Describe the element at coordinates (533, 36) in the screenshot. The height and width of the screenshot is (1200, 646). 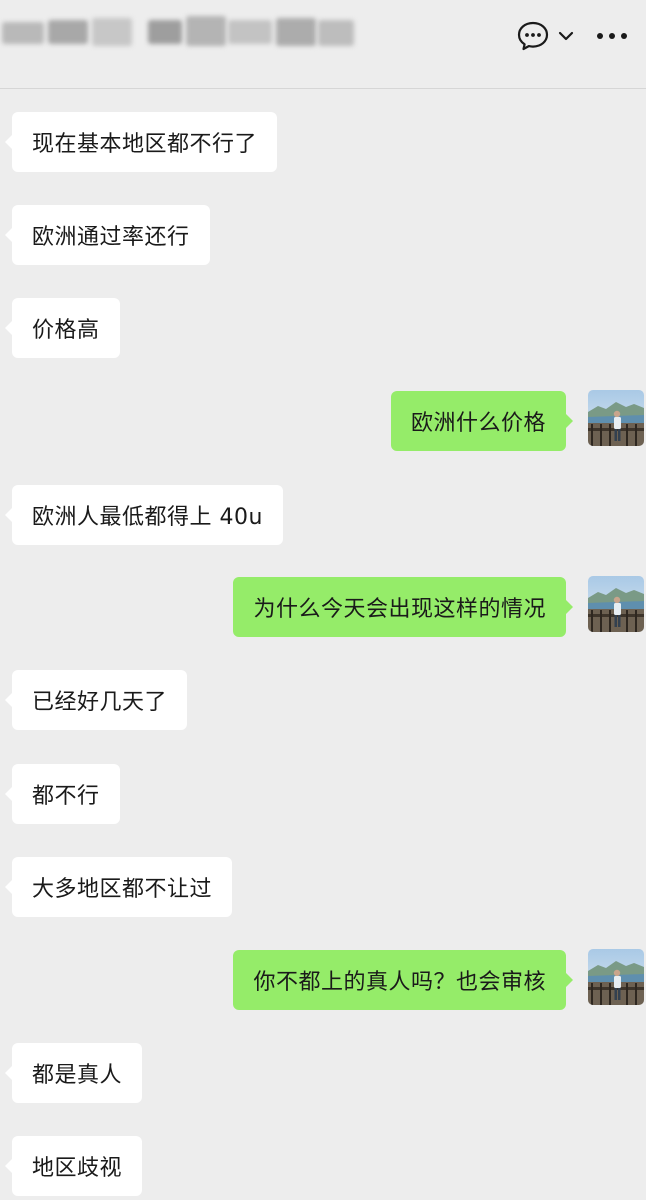
I see `chat-bubble-icon` at that location.